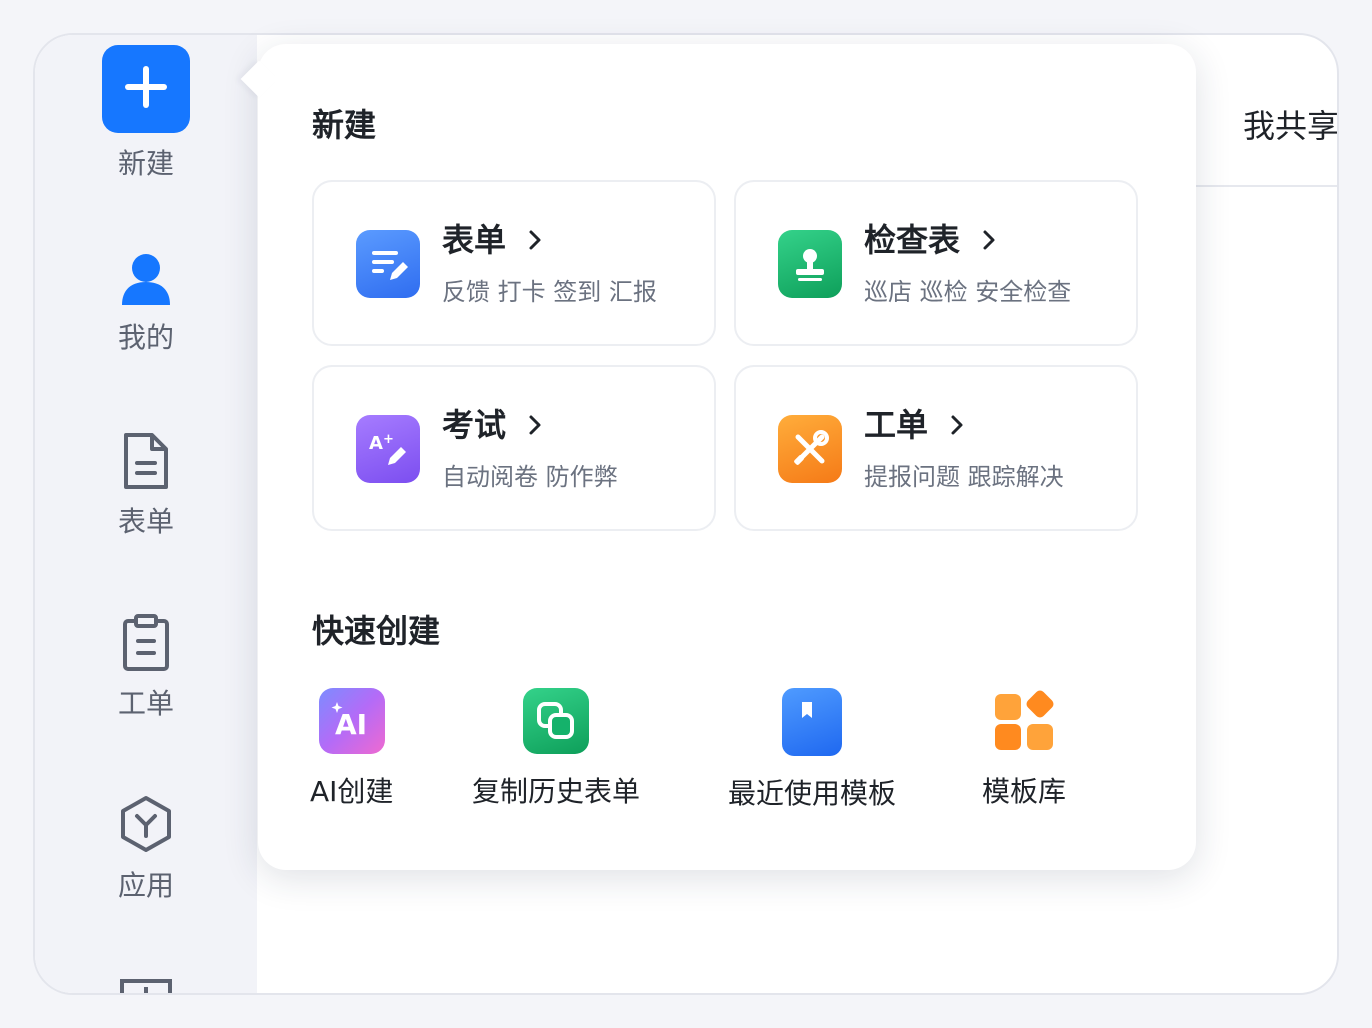  What do you see at coordinates (514, 448) in the screenshot?
I see `card-exam: A + 考试 自动阅卷 防作弊` at bounding box center [514, 448].